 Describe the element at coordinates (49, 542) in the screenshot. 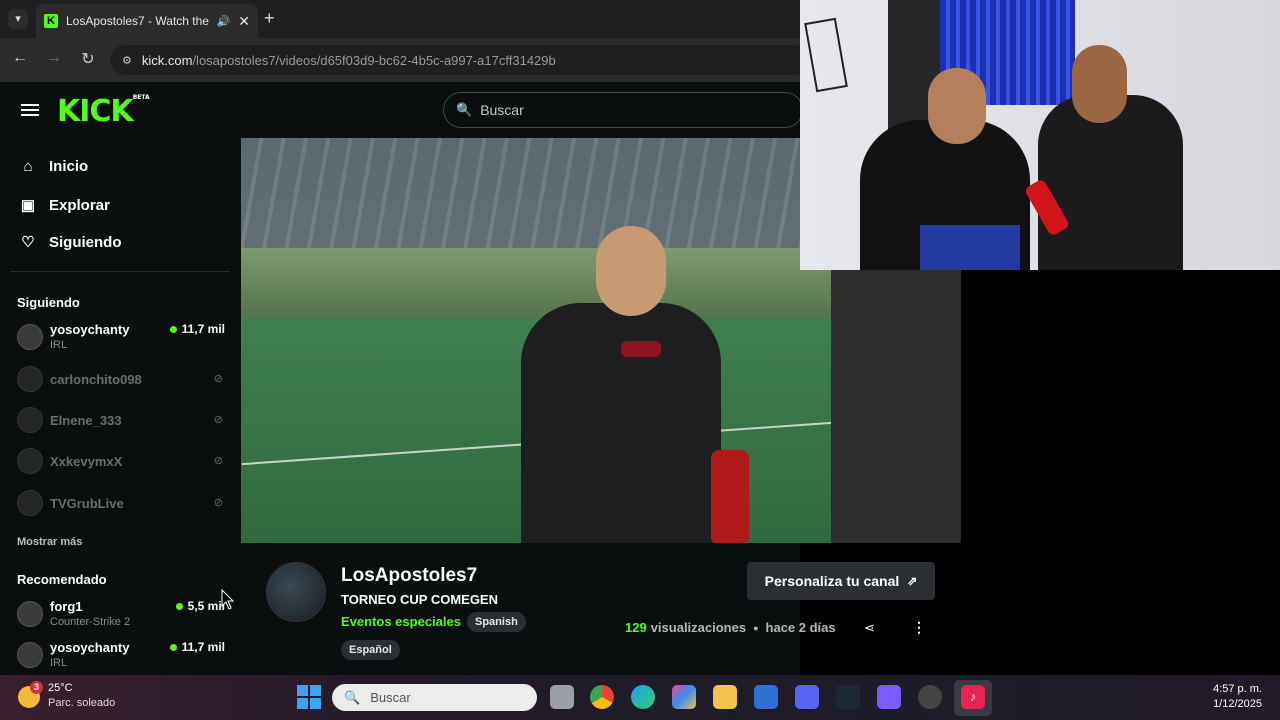

I see `show-more-link: Mostrar más` at that location.